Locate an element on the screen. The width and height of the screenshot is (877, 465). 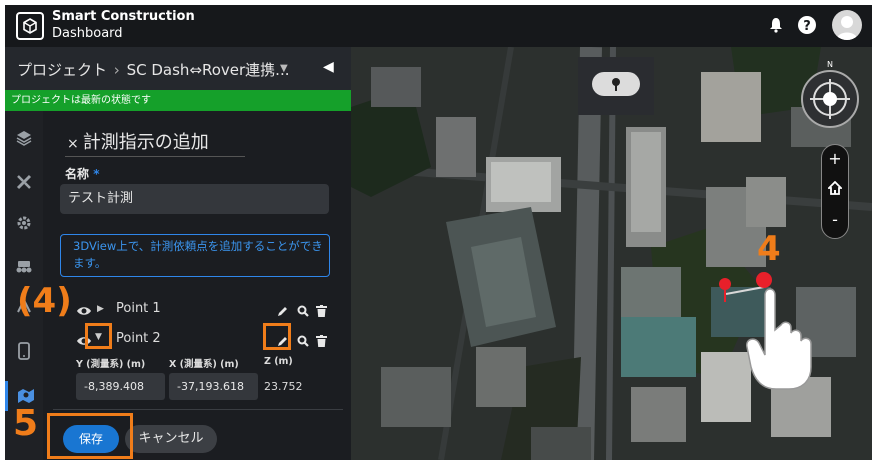
chevron-right-icon: ▶ is located at coordinates (100, 309).